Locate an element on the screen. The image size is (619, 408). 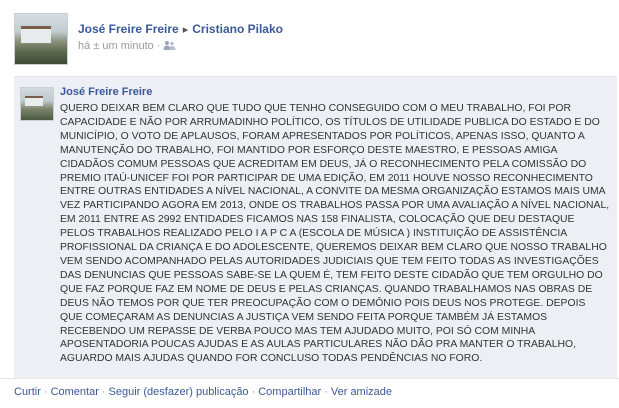
comment-link: Comentar is located at coordinates (75, 392).